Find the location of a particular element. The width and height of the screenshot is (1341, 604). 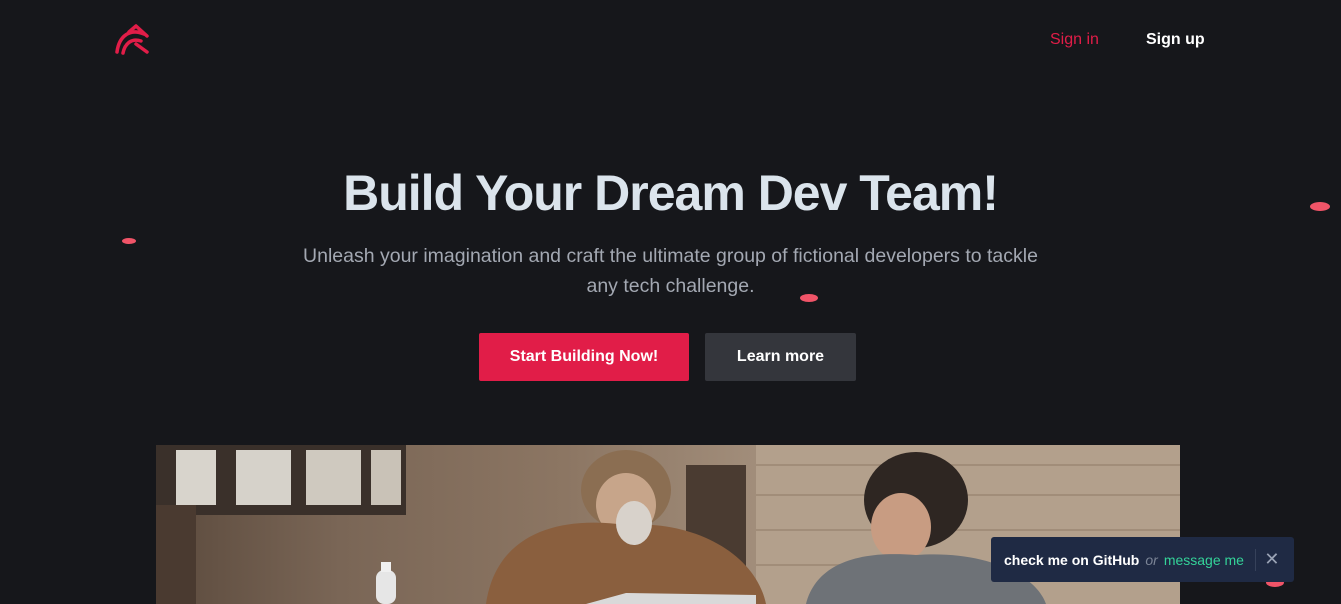

hero-title: Build Your Dream Dev Team! is located at coordinates (671, 193).